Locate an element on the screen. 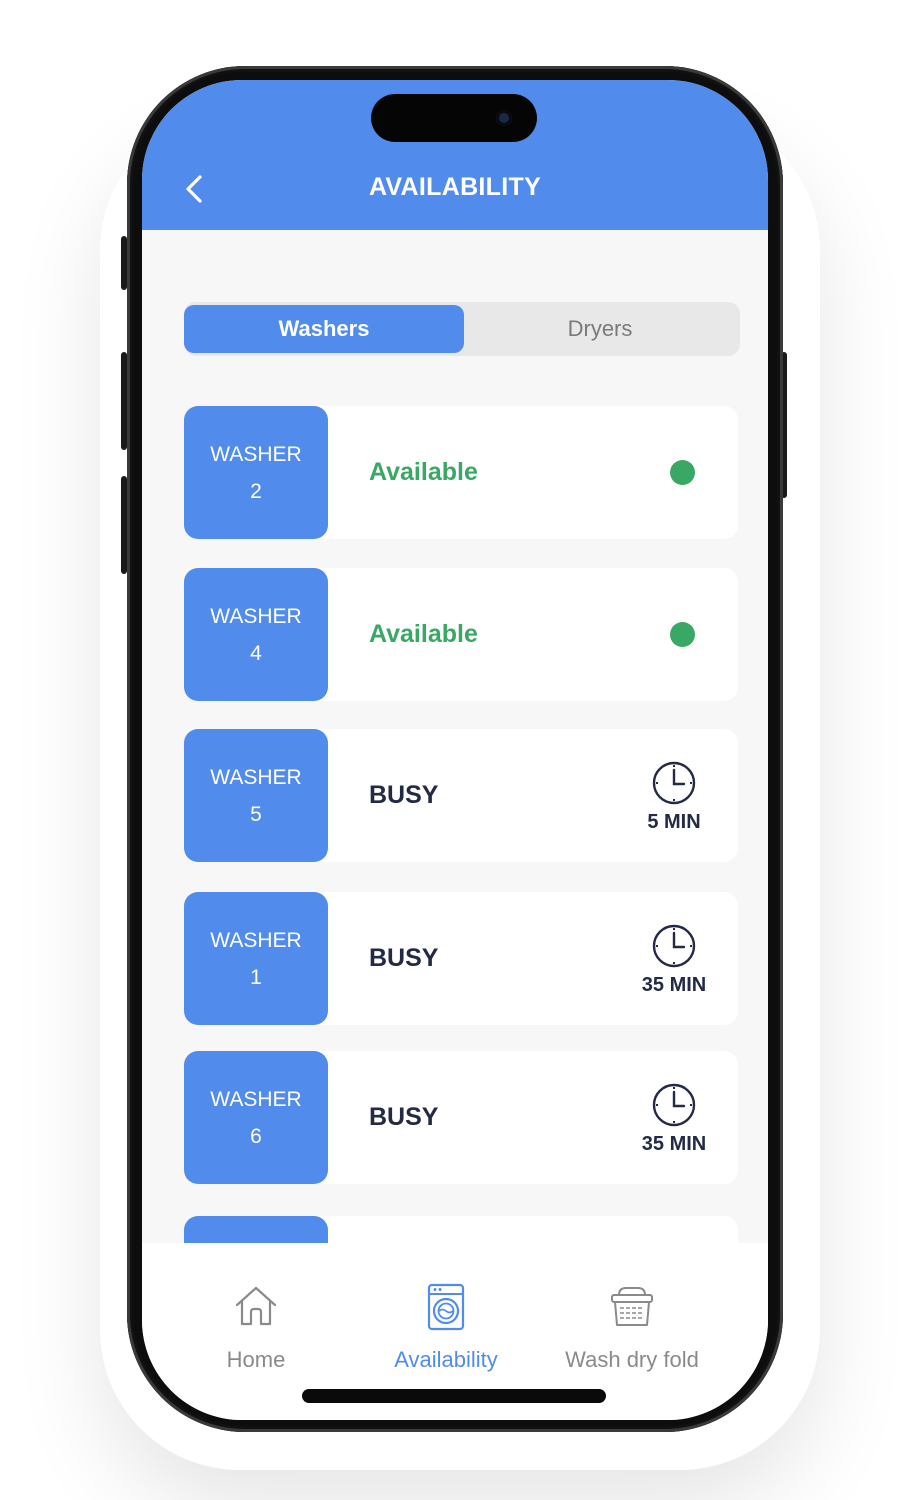 The image size is (908, 1500). tab-washers: Washers is located at coordinates (324, 329).